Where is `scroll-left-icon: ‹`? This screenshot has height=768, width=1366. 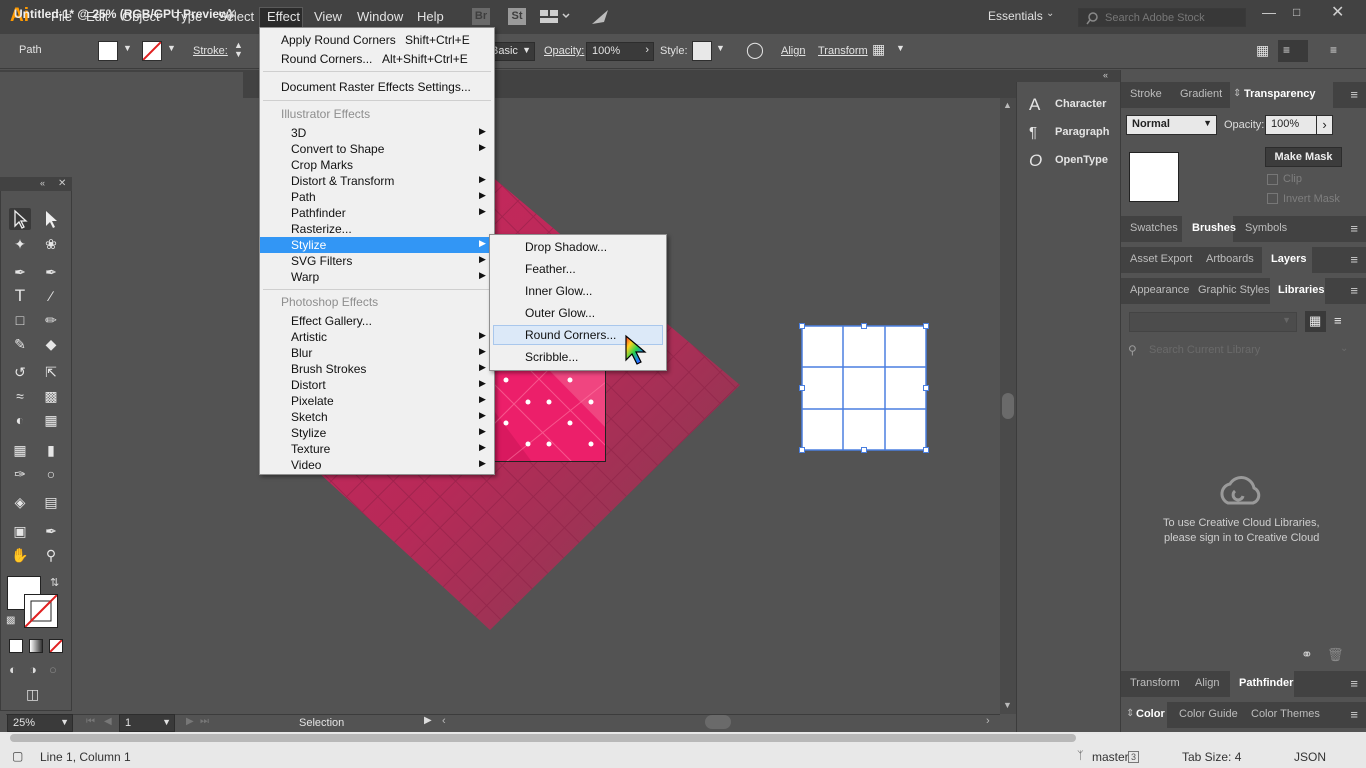
scroll-left-icon: ‹ is located at coordinates (444, 721).